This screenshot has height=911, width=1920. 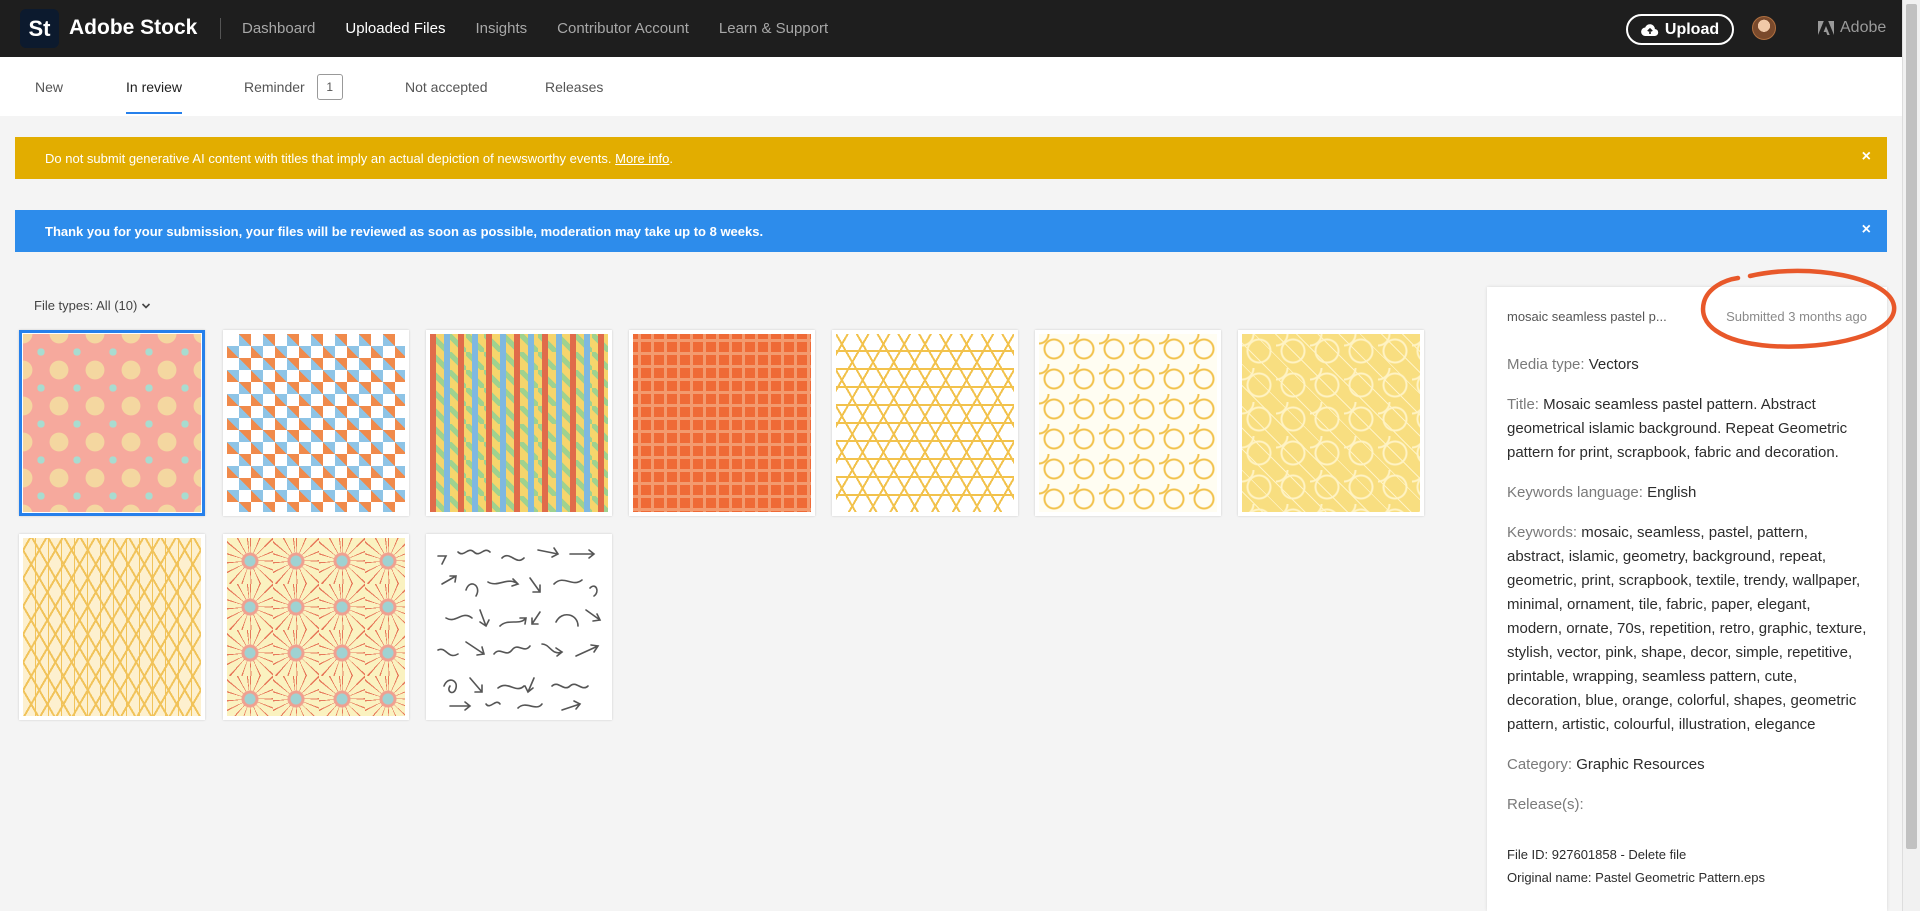 I want to click on adobe-label: Adobe, so click(x=1863, y=27).